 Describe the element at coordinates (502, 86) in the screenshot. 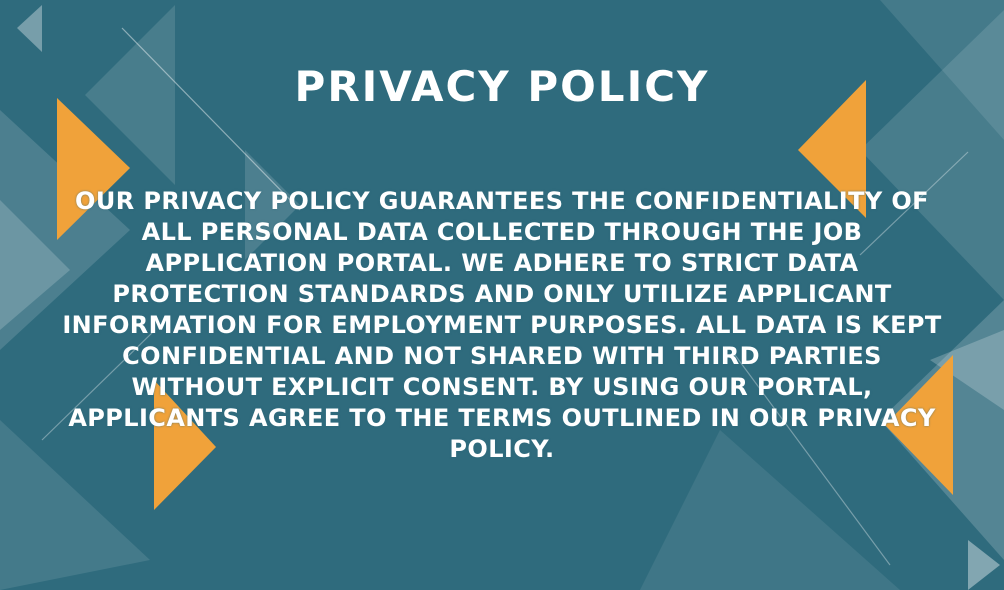

I see `page-title: PRIVACY POLICY` at that location.